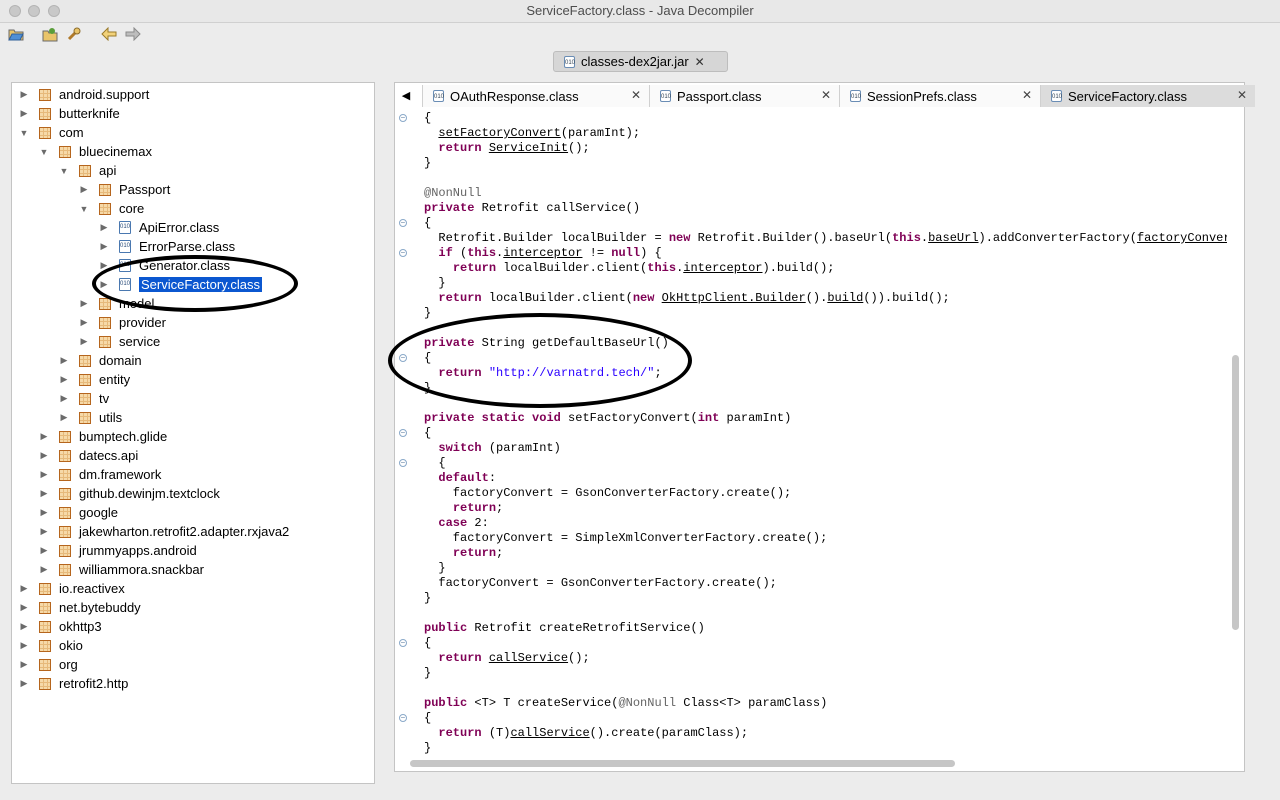  What do you see at coordinates (1147, 96) in the screenshot?
I see `editor-tab: 010 ServiceFactory.class ✕` at bounding box center [1147, 96].